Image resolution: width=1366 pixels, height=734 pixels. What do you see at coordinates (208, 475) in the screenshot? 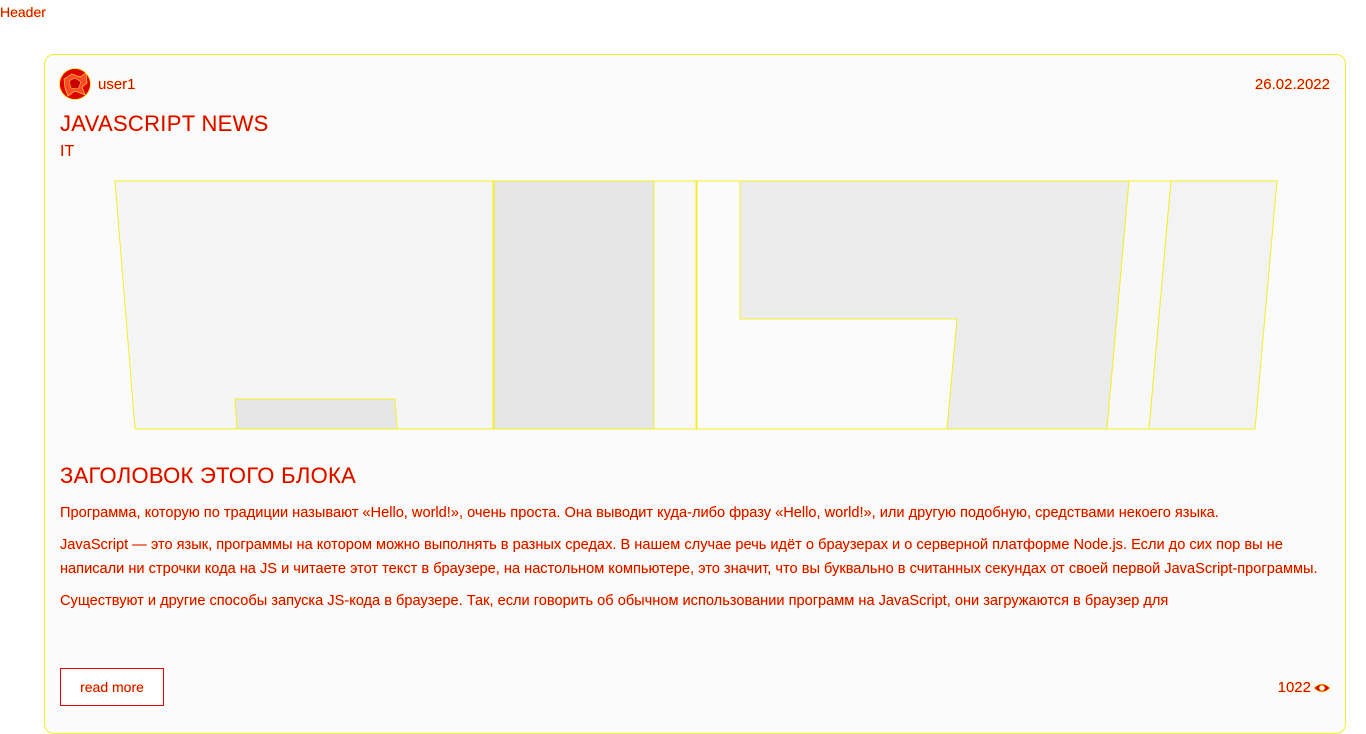
I see `block-heading: ЗАГОЛОВОК ЭТОГО БЛОКА` at bounding box center [208, 475].